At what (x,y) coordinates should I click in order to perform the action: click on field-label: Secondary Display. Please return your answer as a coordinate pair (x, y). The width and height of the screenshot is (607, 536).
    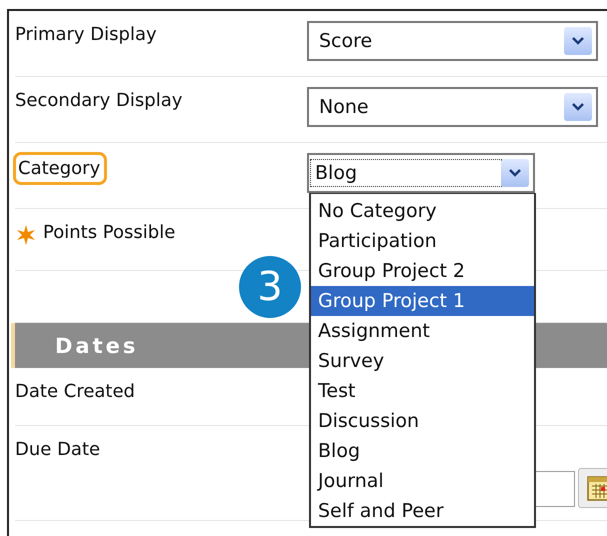
    Looking at the image, I should click on (98, 100).